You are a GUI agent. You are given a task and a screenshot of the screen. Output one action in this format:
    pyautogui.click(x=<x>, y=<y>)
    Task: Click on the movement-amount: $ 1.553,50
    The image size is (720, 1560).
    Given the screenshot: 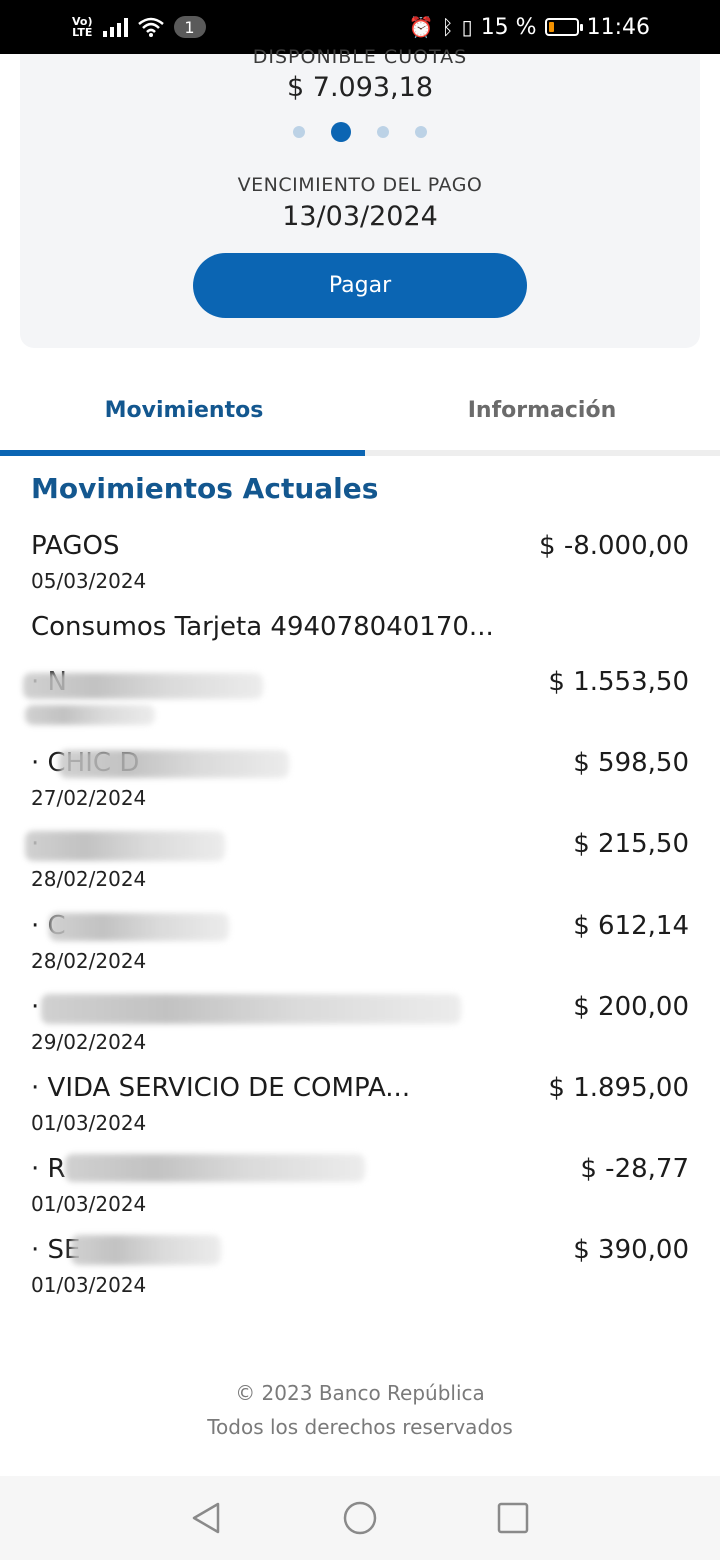 What is the action you would take?
    pyautogui.click(x=618, y=682)
    